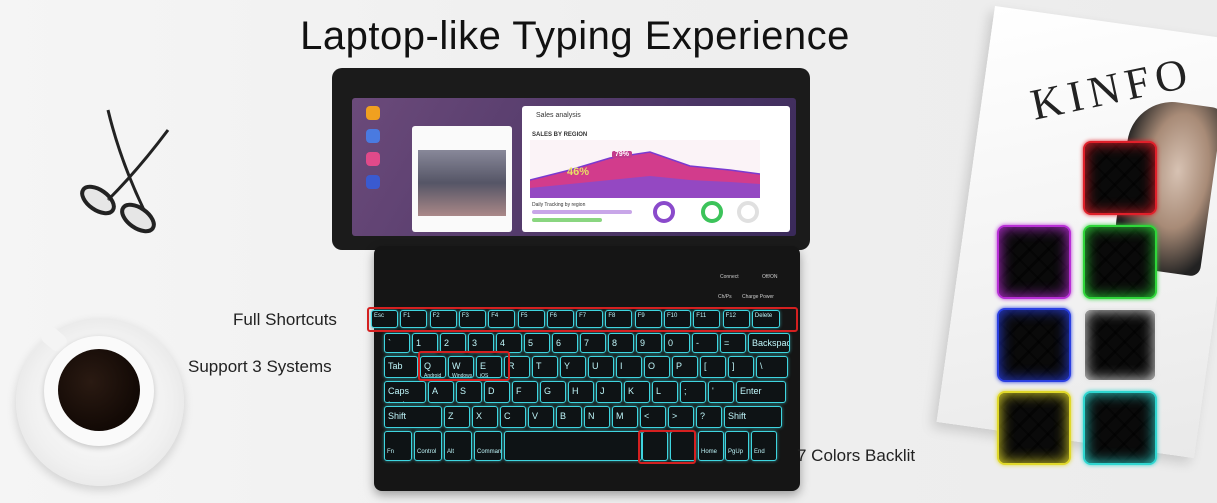 The width and height of the screenshot is (1217, 503). Describe the element at coordinates (1034, 428) in the screenshot. I see `backlight-swatch-yellow` at that location.